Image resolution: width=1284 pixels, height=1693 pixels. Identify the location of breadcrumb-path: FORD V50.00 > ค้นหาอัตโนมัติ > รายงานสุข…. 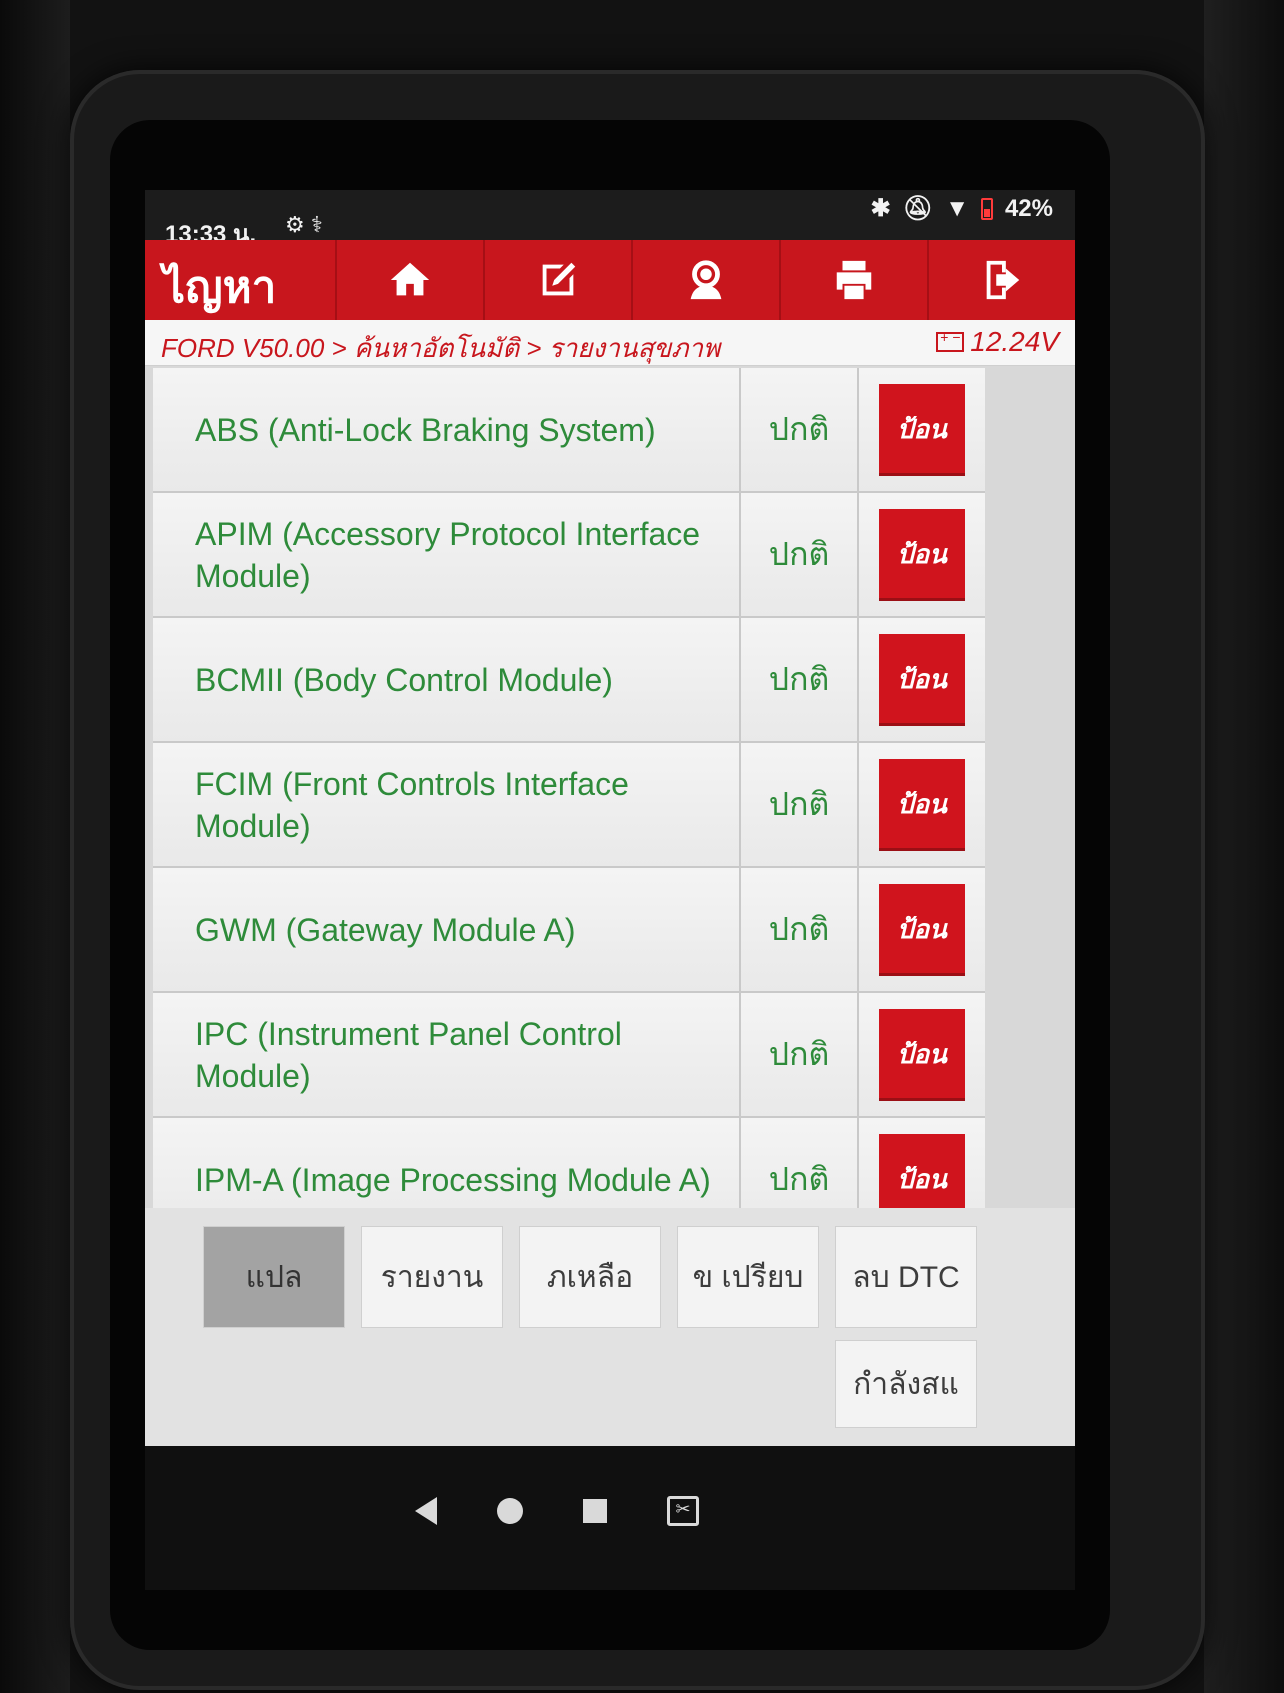
(441, 348).